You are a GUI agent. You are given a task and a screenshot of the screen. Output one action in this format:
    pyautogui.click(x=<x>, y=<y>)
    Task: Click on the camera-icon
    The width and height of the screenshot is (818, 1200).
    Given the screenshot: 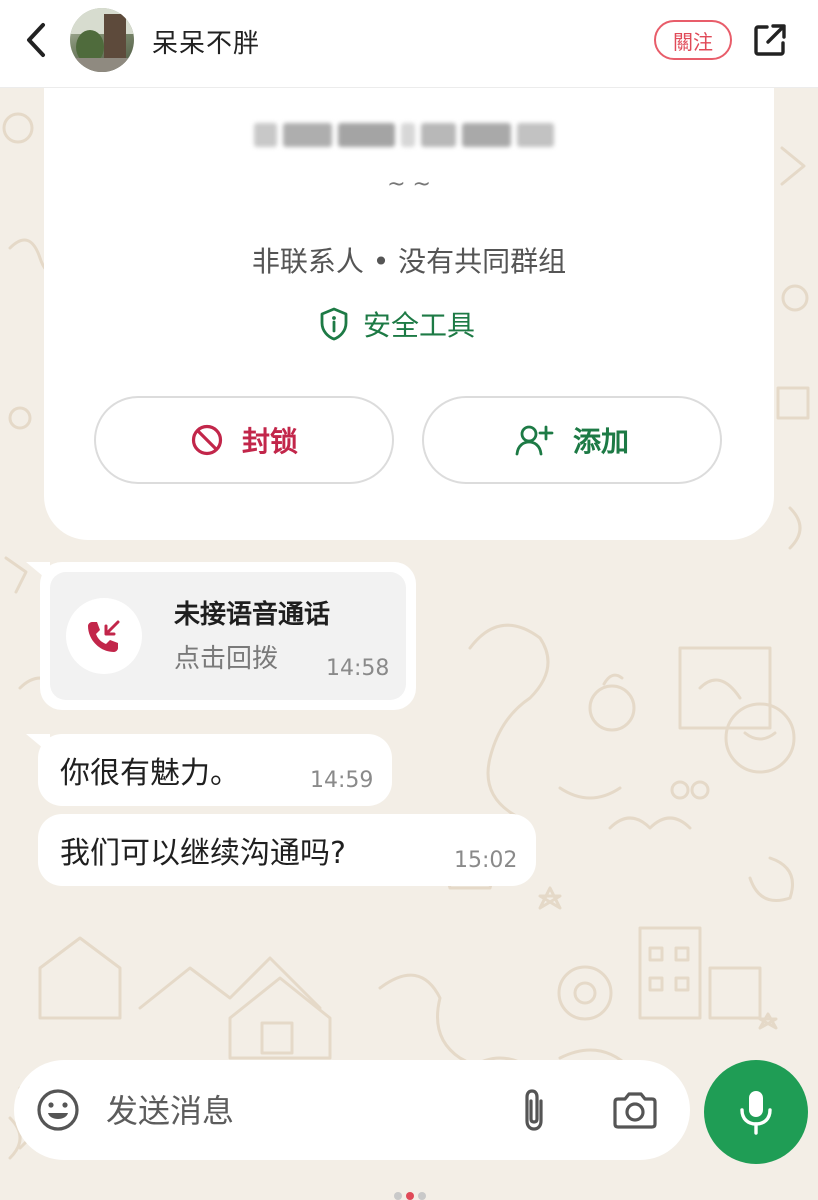 What is the action you would take?
    pyautogui.click(x=635, y=1110)
    